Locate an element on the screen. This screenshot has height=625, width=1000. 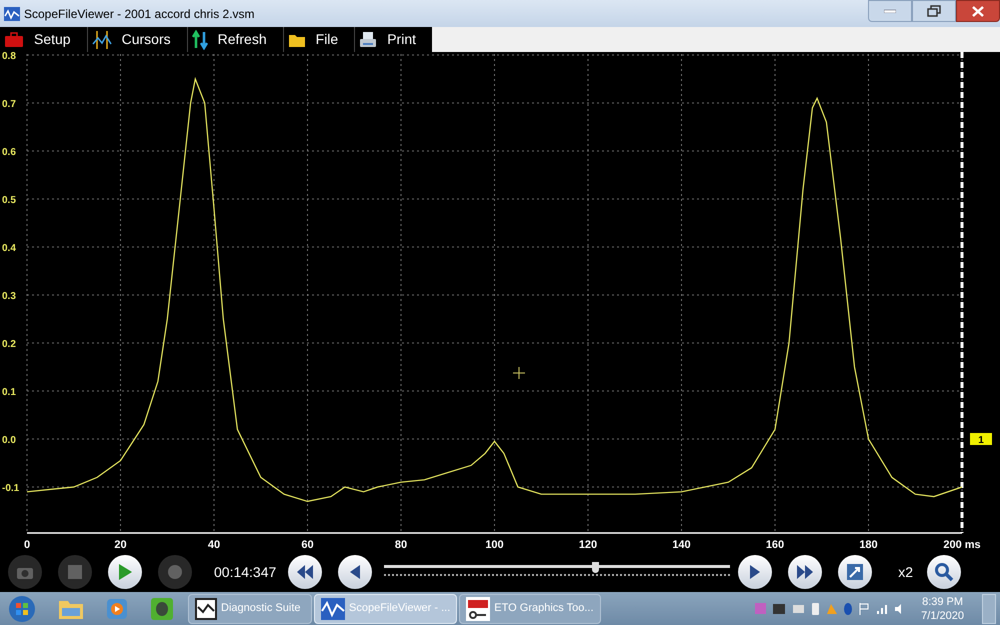
resize-icon is located at coordinates (855, 572).